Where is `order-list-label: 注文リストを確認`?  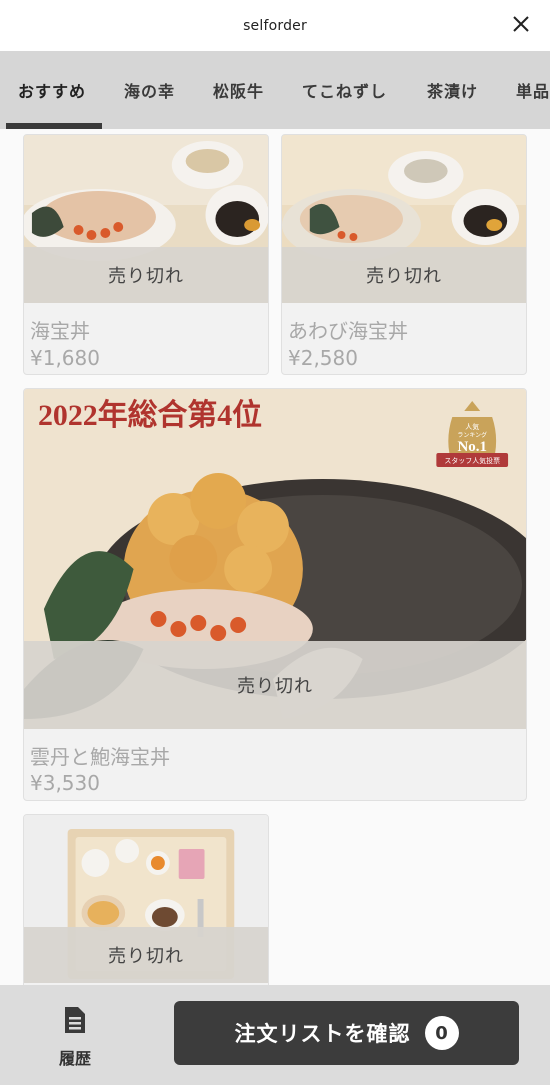
order-list-label: 注文リストを確認 is located at coordinates (322, 1034).